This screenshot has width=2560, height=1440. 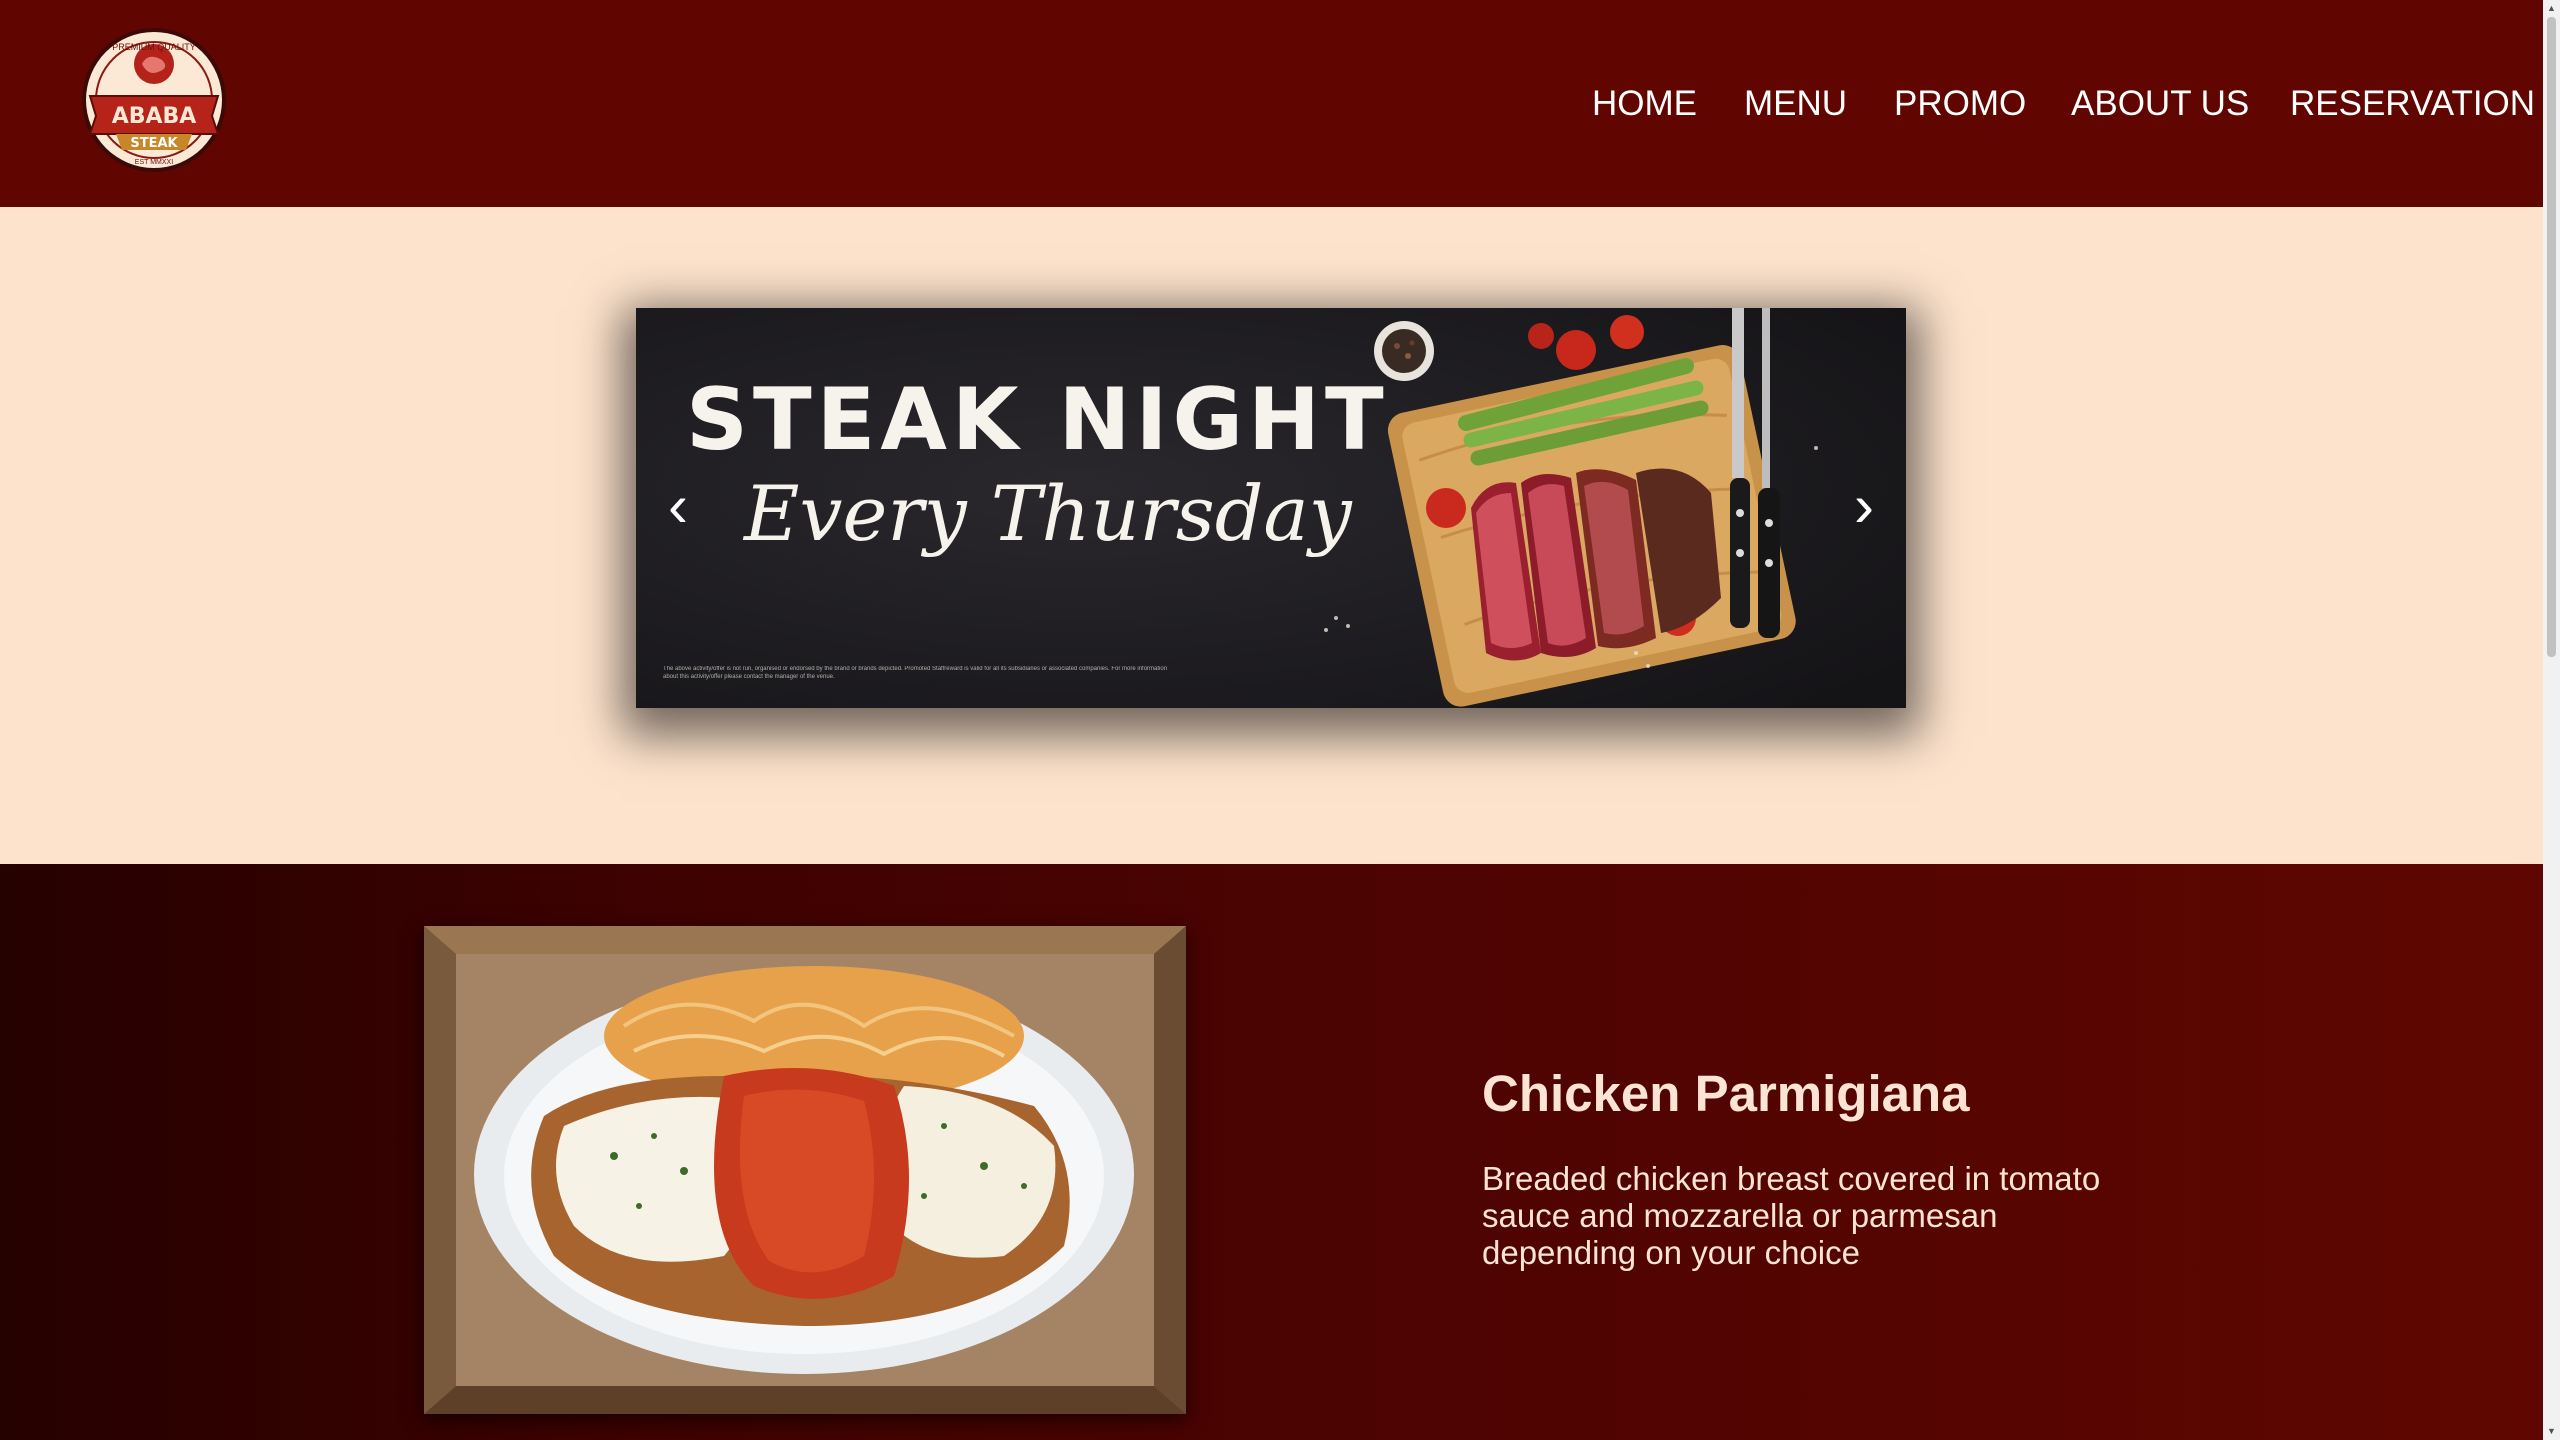 What do you see at coordinates (2412, 104) in the screenshot?
I see `nav-reservation: RESERVATION` at bounding box center [2412, 104].